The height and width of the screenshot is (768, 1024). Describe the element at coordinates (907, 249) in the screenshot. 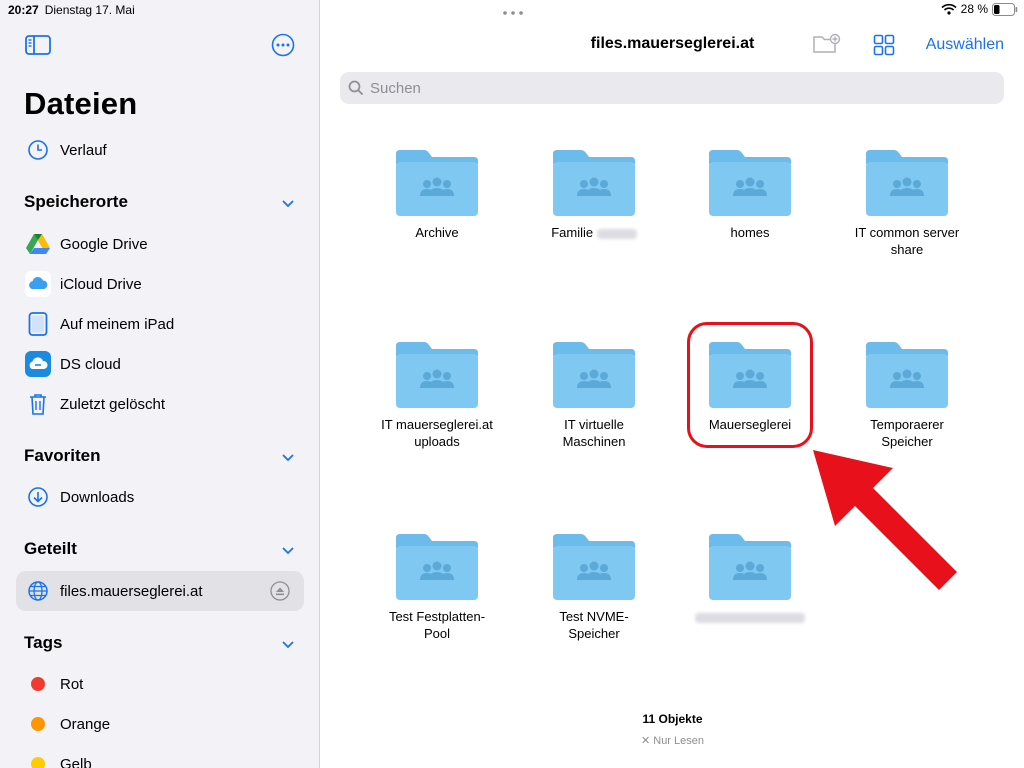

I see `folder-name-line2: share` at that location.